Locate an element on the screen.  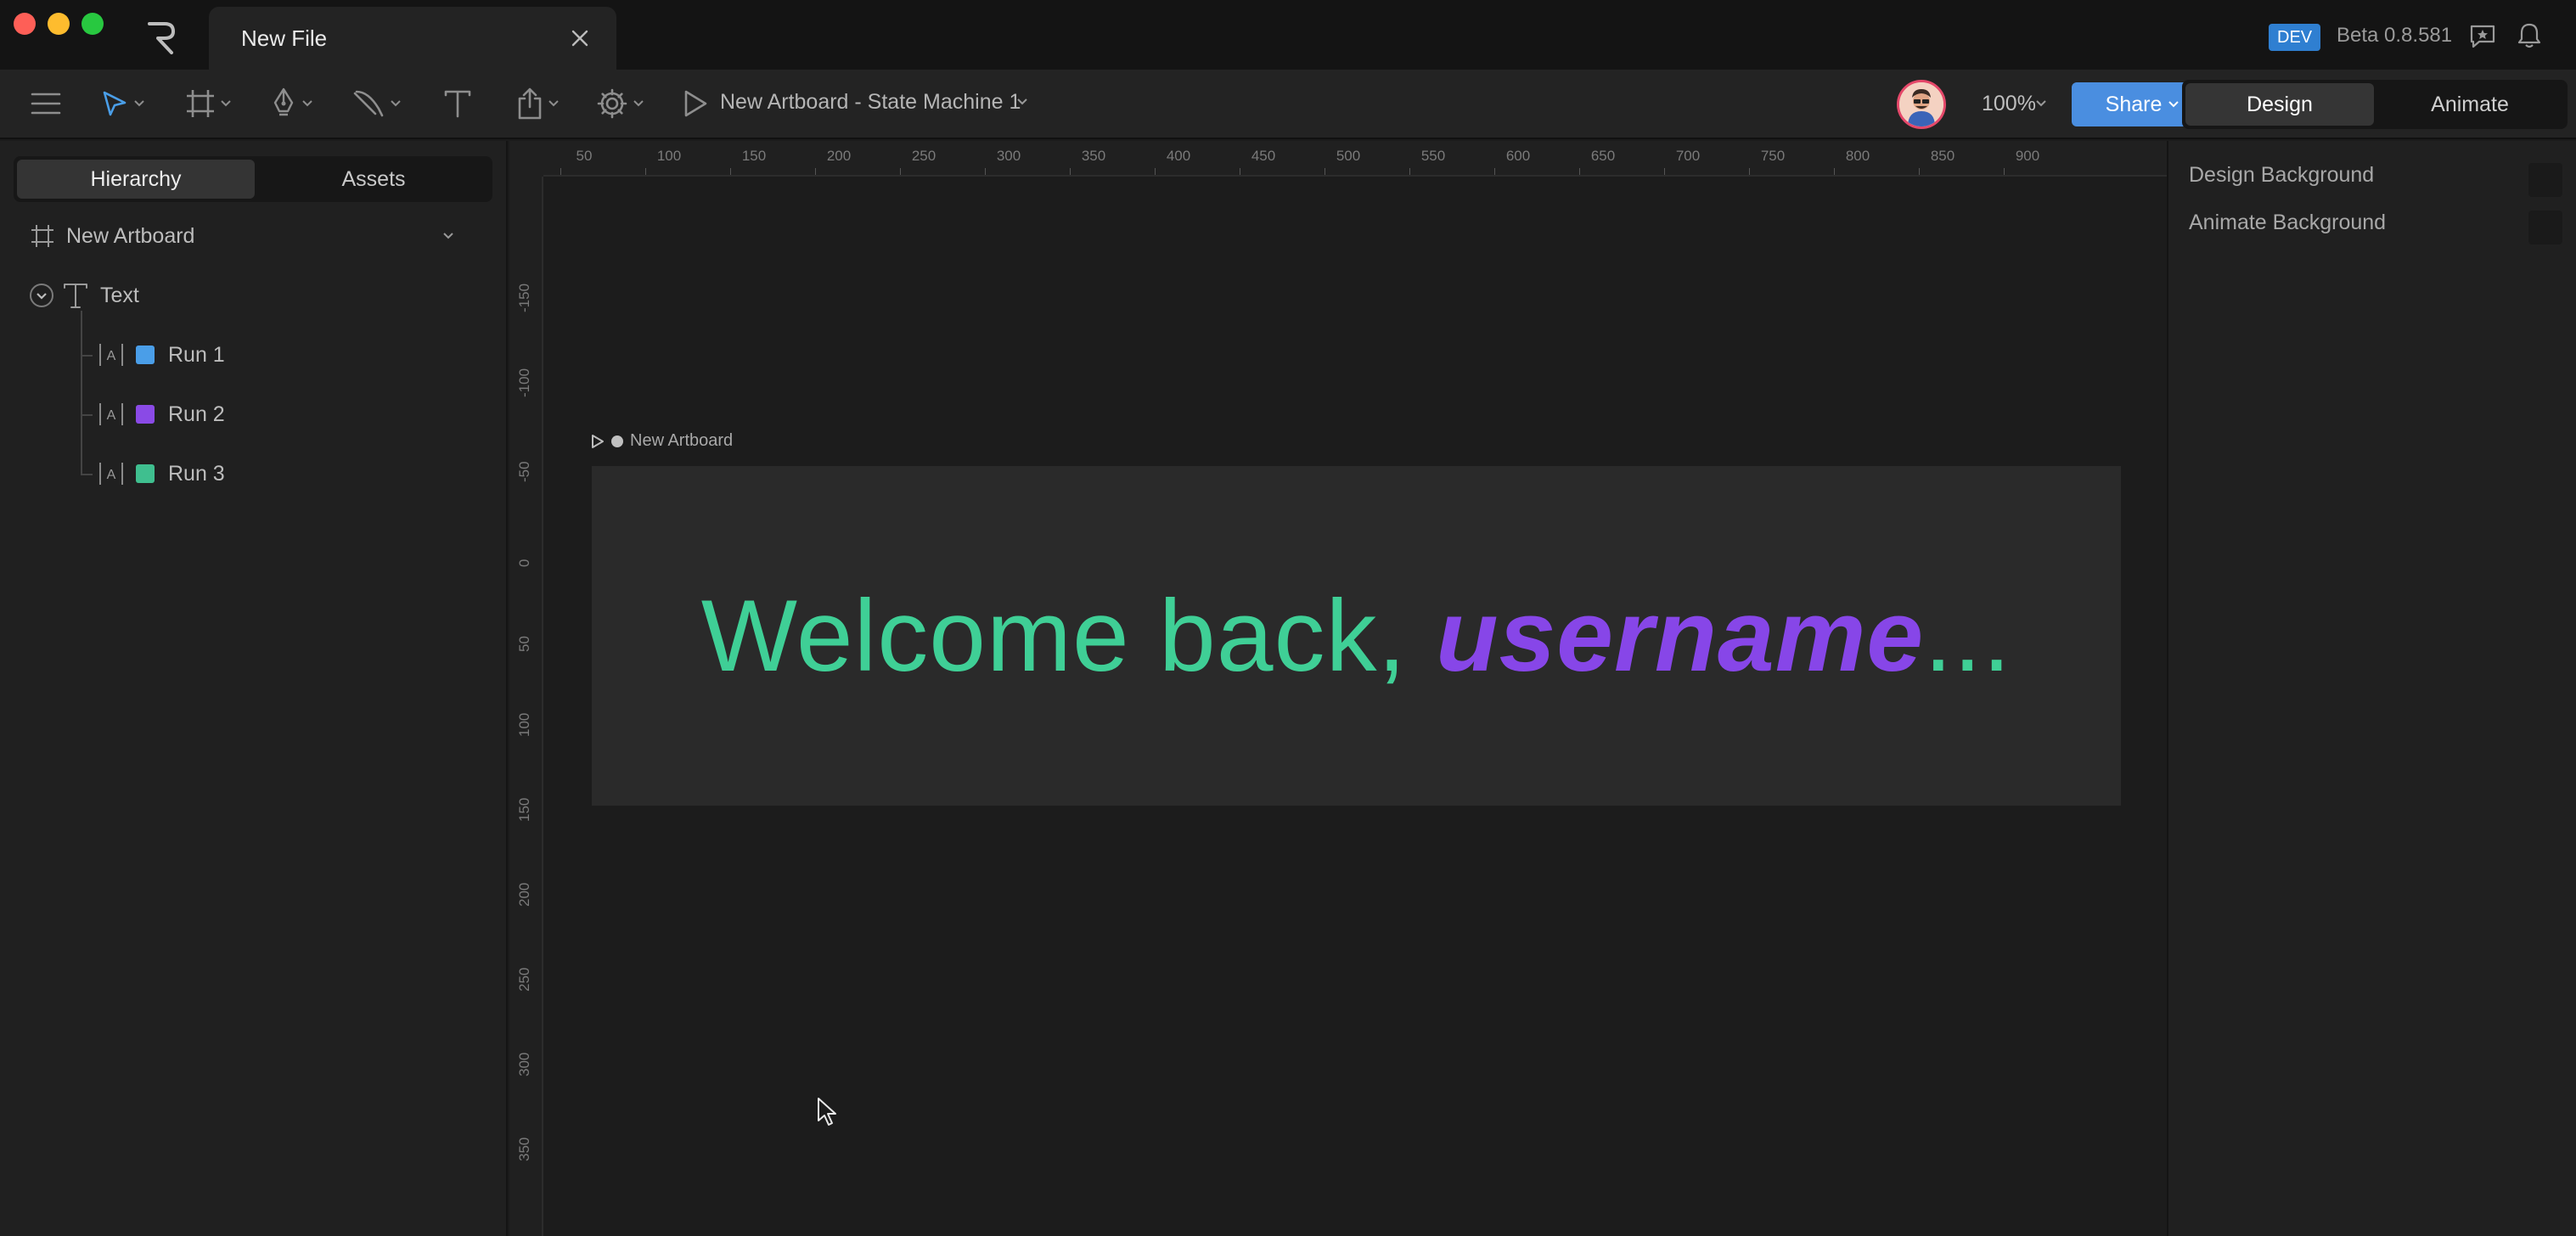
tab-design: Design is located at coordinates (2279, 104).